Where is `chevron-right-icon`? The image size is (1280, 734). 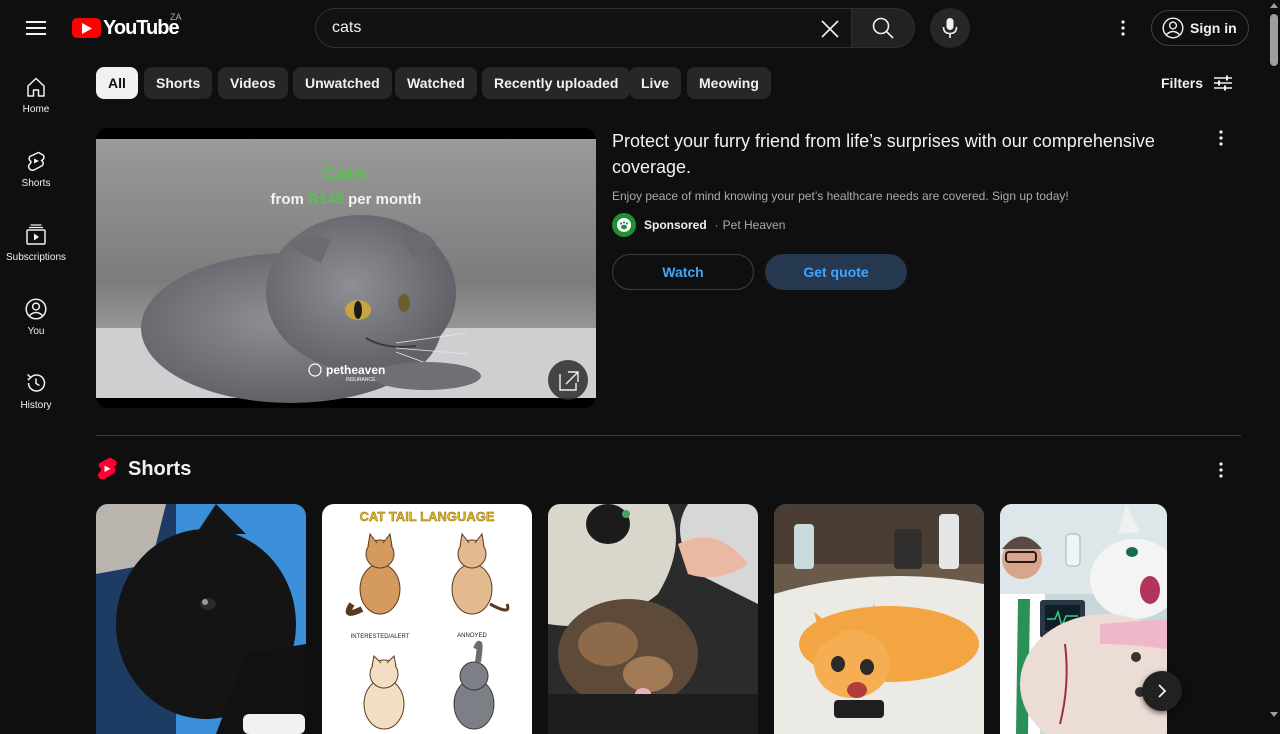 chevron-right-icon is located at coordinates (1162, 691).